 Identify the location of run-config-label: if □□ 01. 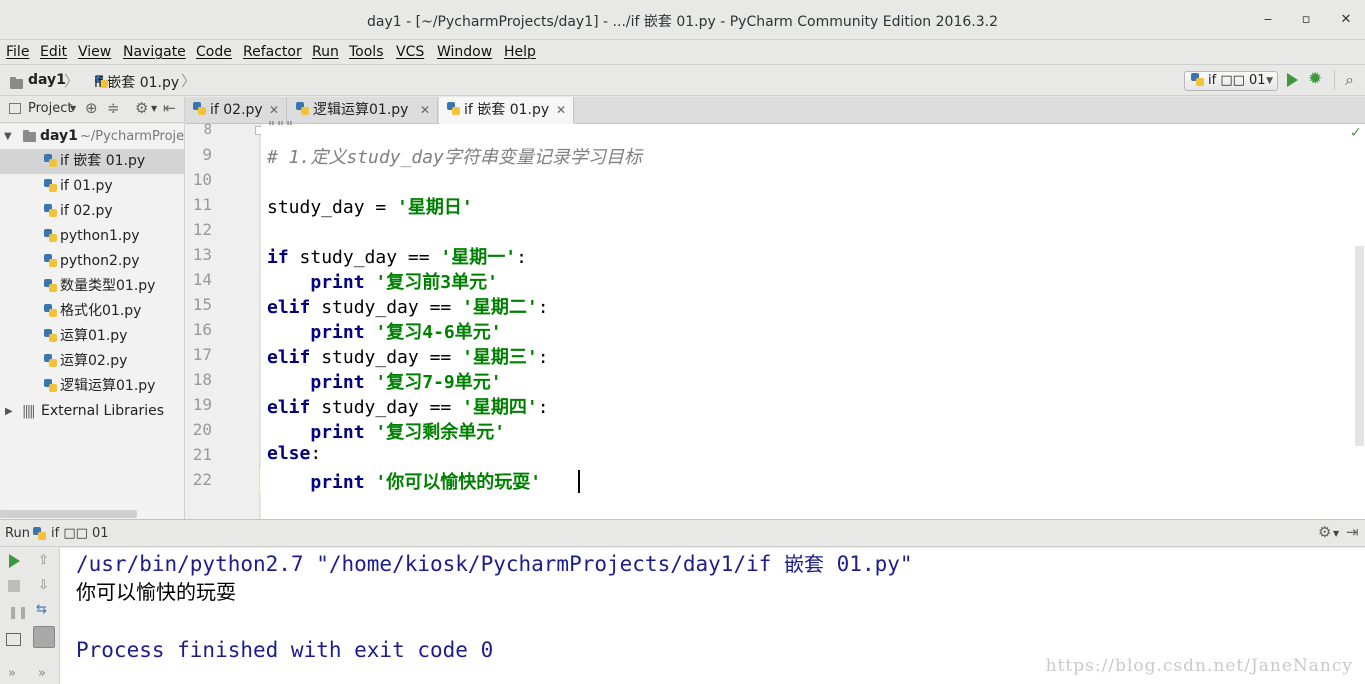
(1237, 80).